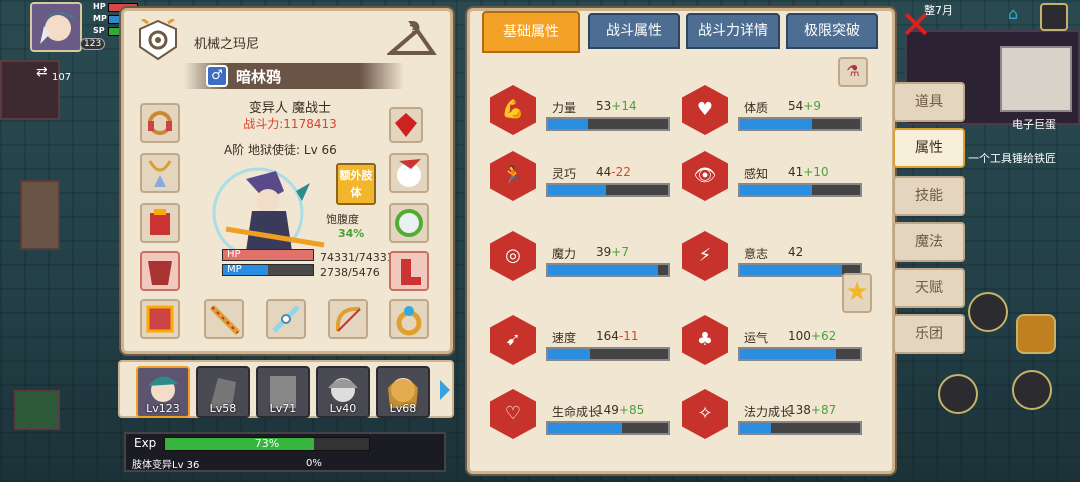 Image resolution: width=1080 pixels, height=482 pixels. I want to click on backpack-icon: ⇄, so click(42, 72).